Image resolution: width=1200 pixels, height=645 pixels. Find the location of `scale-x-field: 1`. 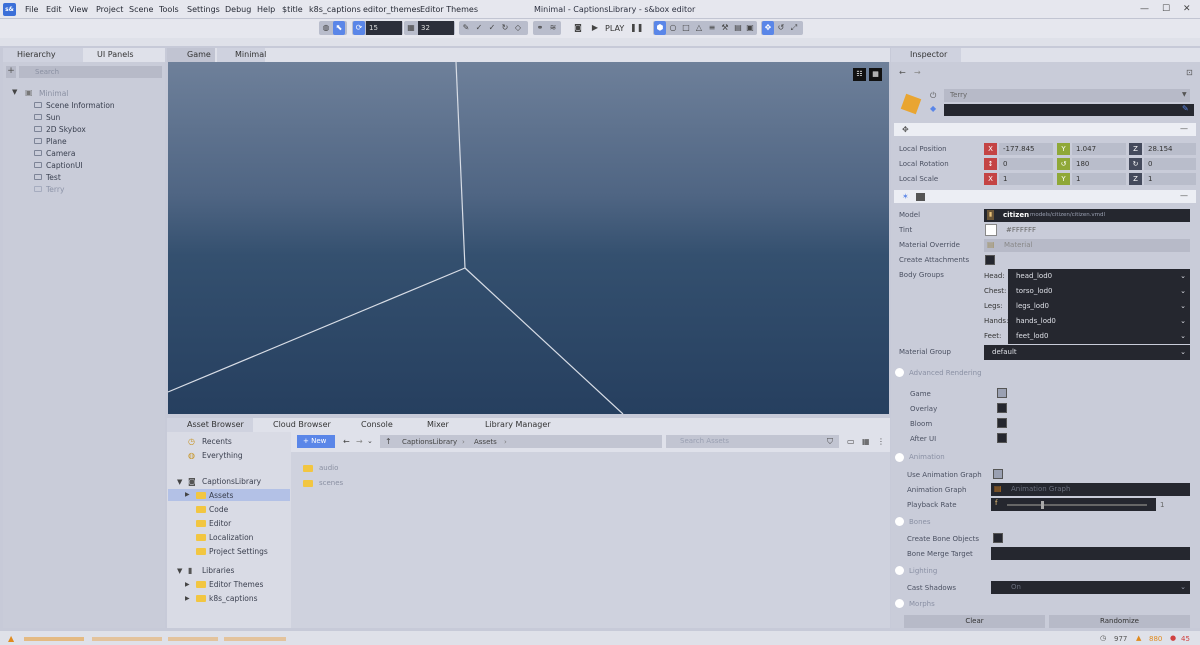

scale-x-field: 1 is located at coordinates (1026, 179).